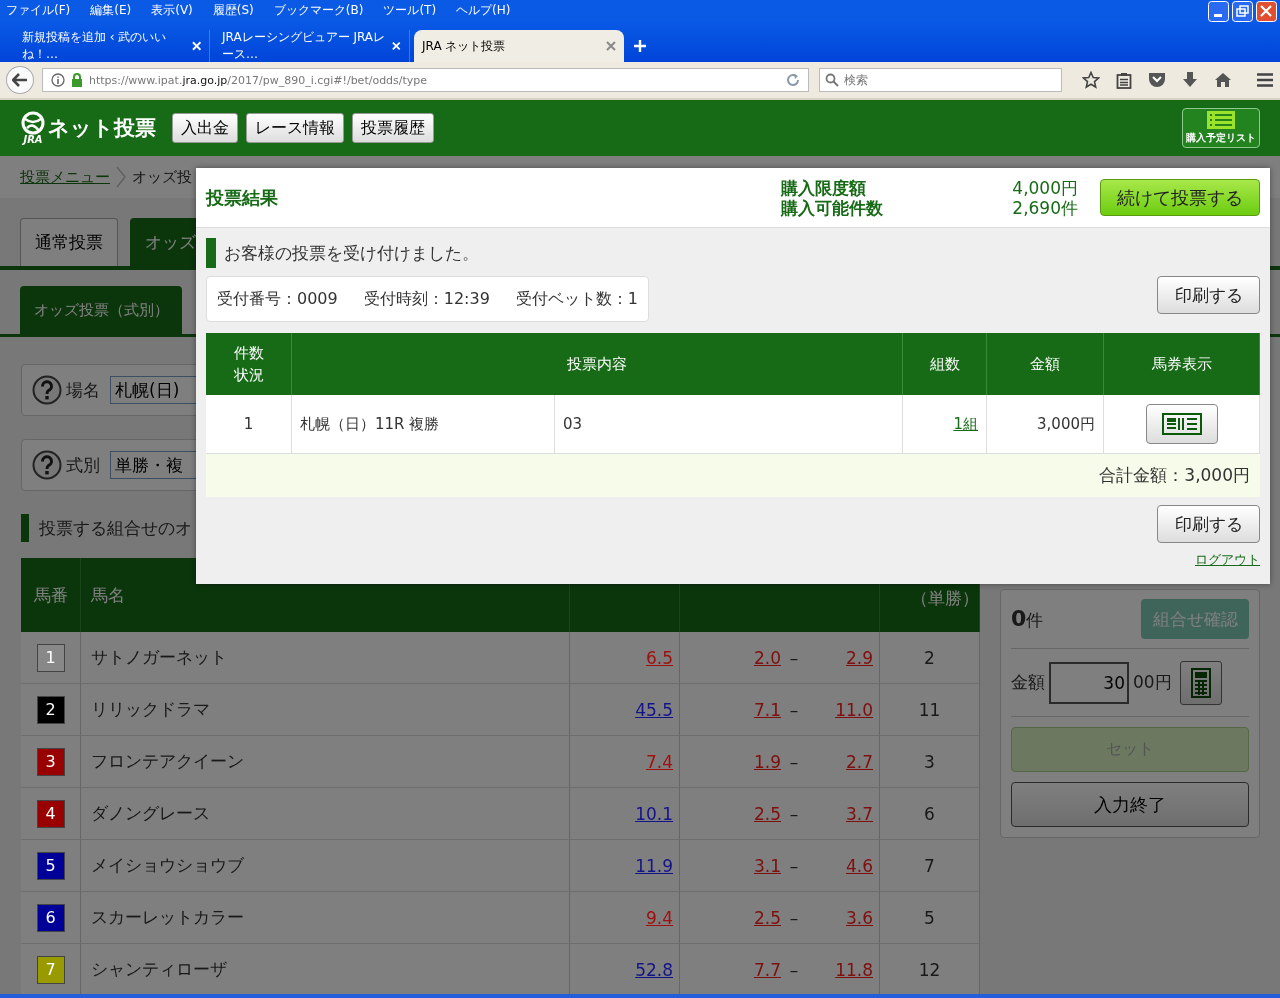 The height and width of the screenshot is (998, 1280). Describe the element at coordinates (1028, 682) in the screenshot. I see `amount-label: 金額` at that location.